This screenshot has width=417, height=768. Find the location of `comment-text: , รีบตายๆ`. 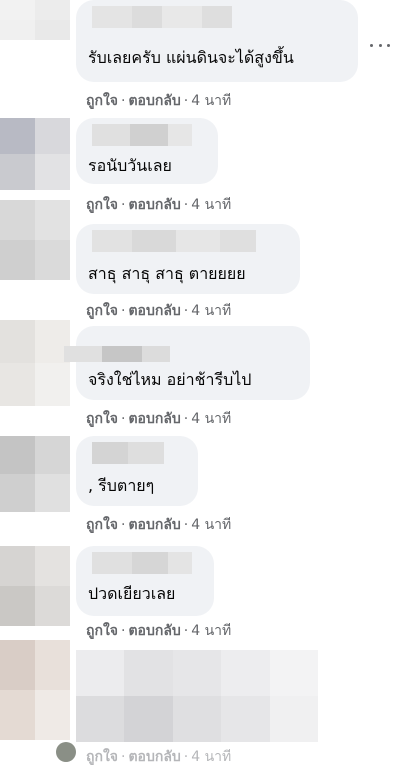

comment-text: , รีบตายๆ is located at coordinates (121, 485).